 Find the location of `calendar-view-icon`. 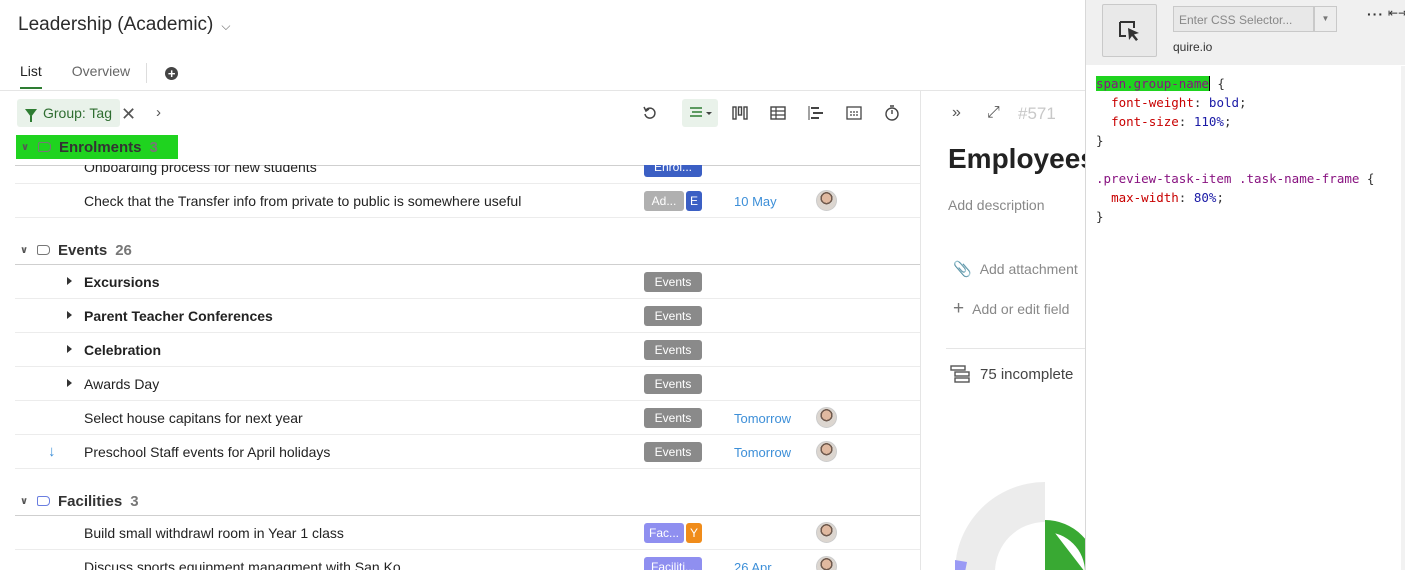

calendar-view-icon is located at coordinates (854, 113).